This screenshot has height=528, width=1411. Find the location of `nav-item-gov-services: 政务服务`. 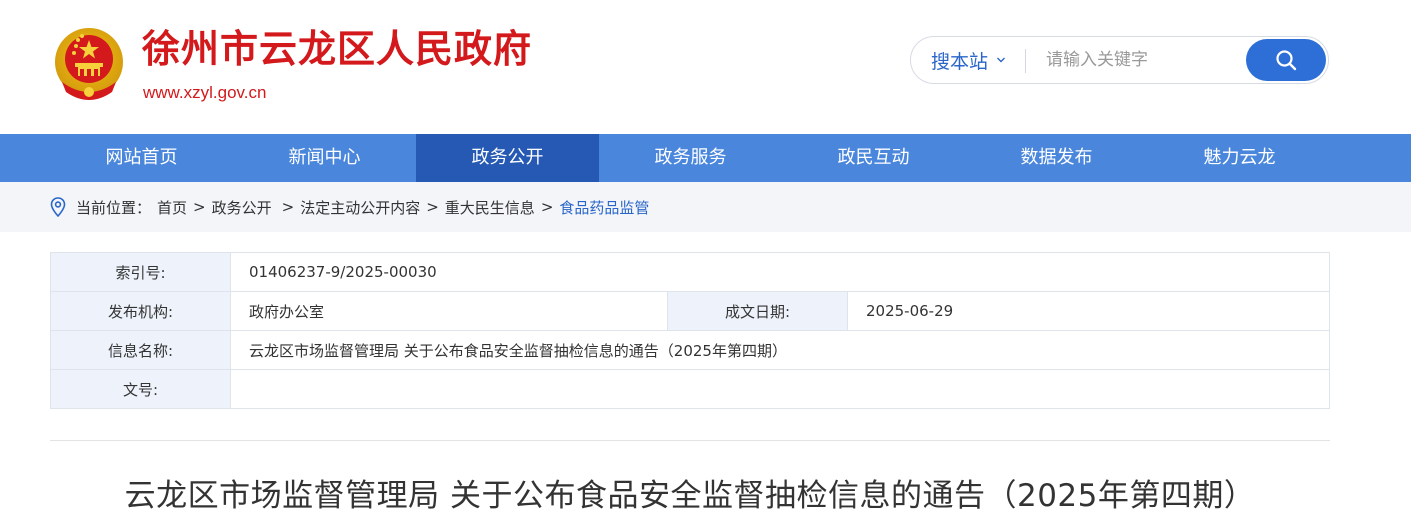

nav-item-gov-services: 政务服务 is located at coordinates (690, 158).